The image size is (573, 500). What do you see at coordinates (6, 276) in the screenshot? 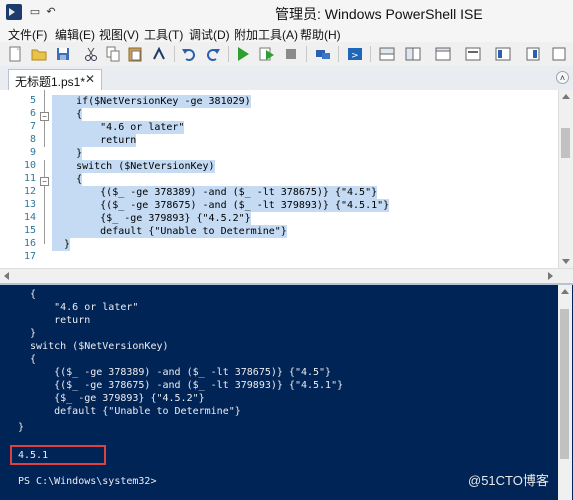
I see `scroll-left-icon` at bounding box center [6, 276].